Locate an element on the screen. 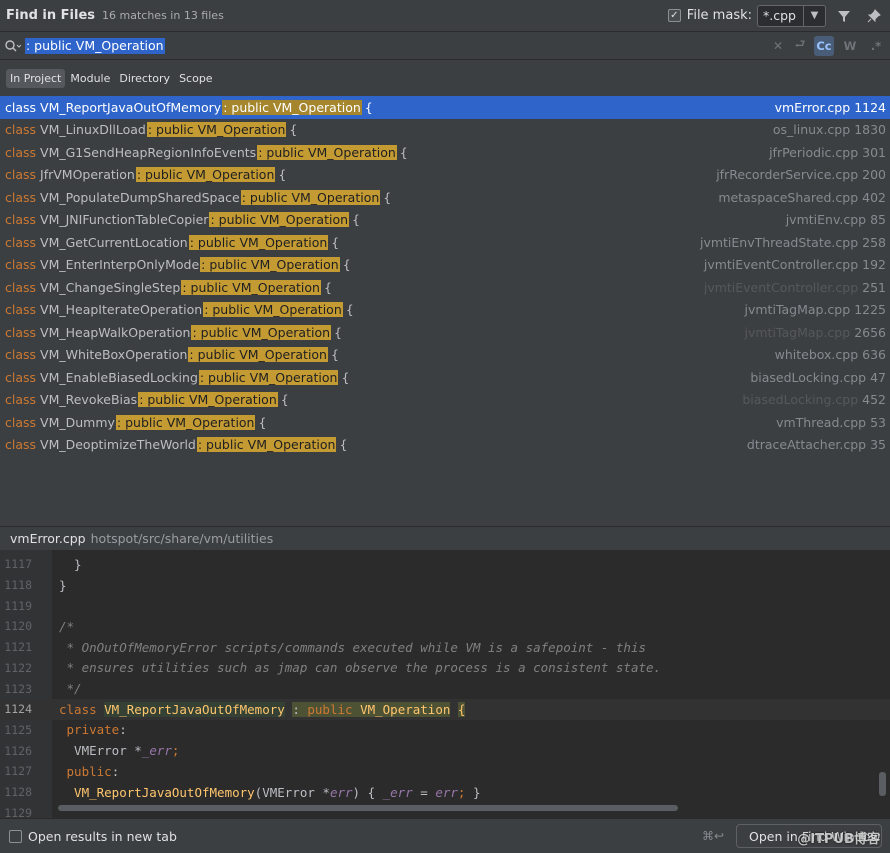 The image size is (890, 853). search-icon is located at coordinates (14, 46).